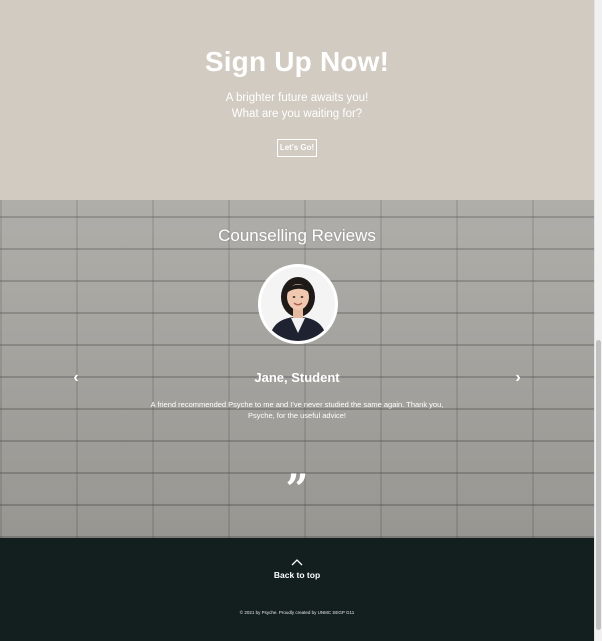 Image resolution: width=602 pixels, height=641 pixels. Describe the element at coordinates (297, 377) in the screenshot. I see `reviewer-name: Jane, Student` at that location.